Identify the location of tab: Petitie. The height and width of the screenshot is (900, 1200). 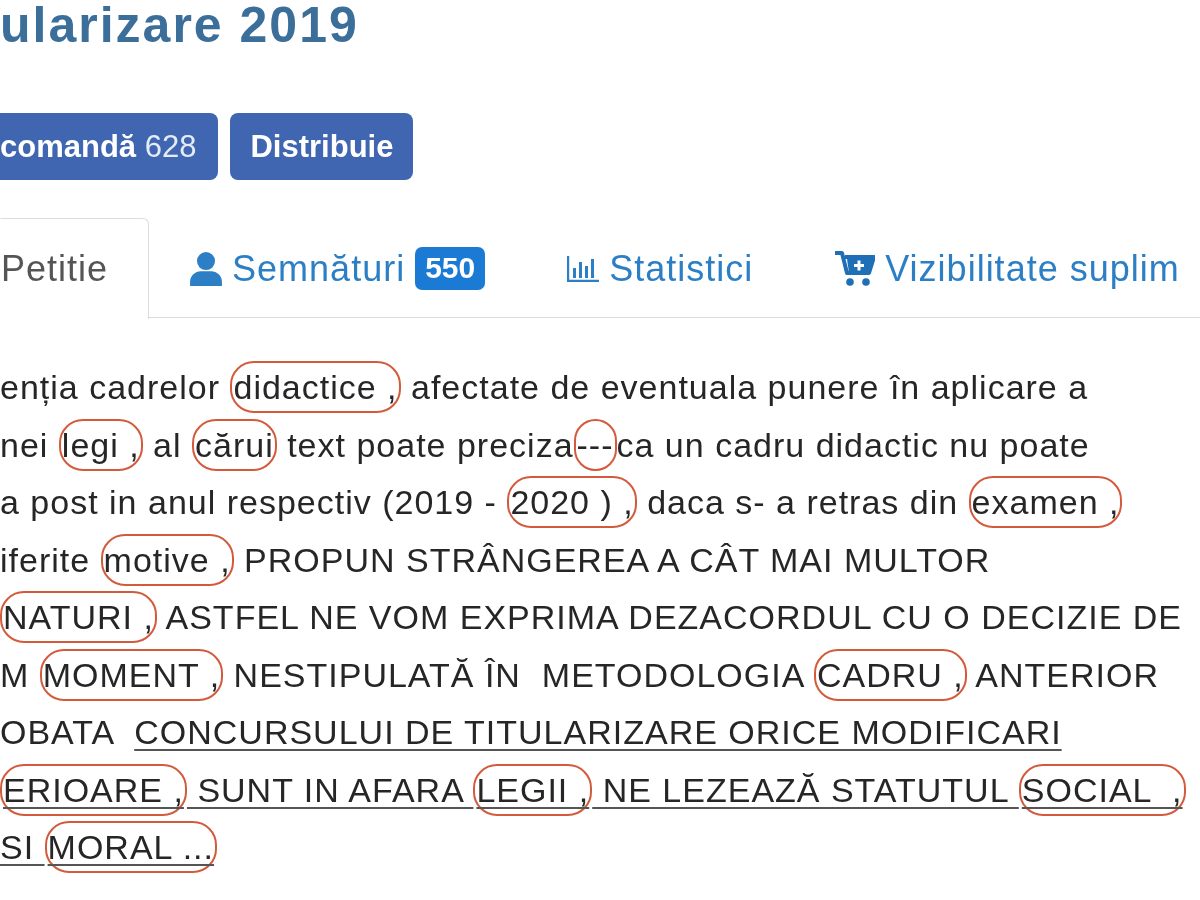
(75, 268).